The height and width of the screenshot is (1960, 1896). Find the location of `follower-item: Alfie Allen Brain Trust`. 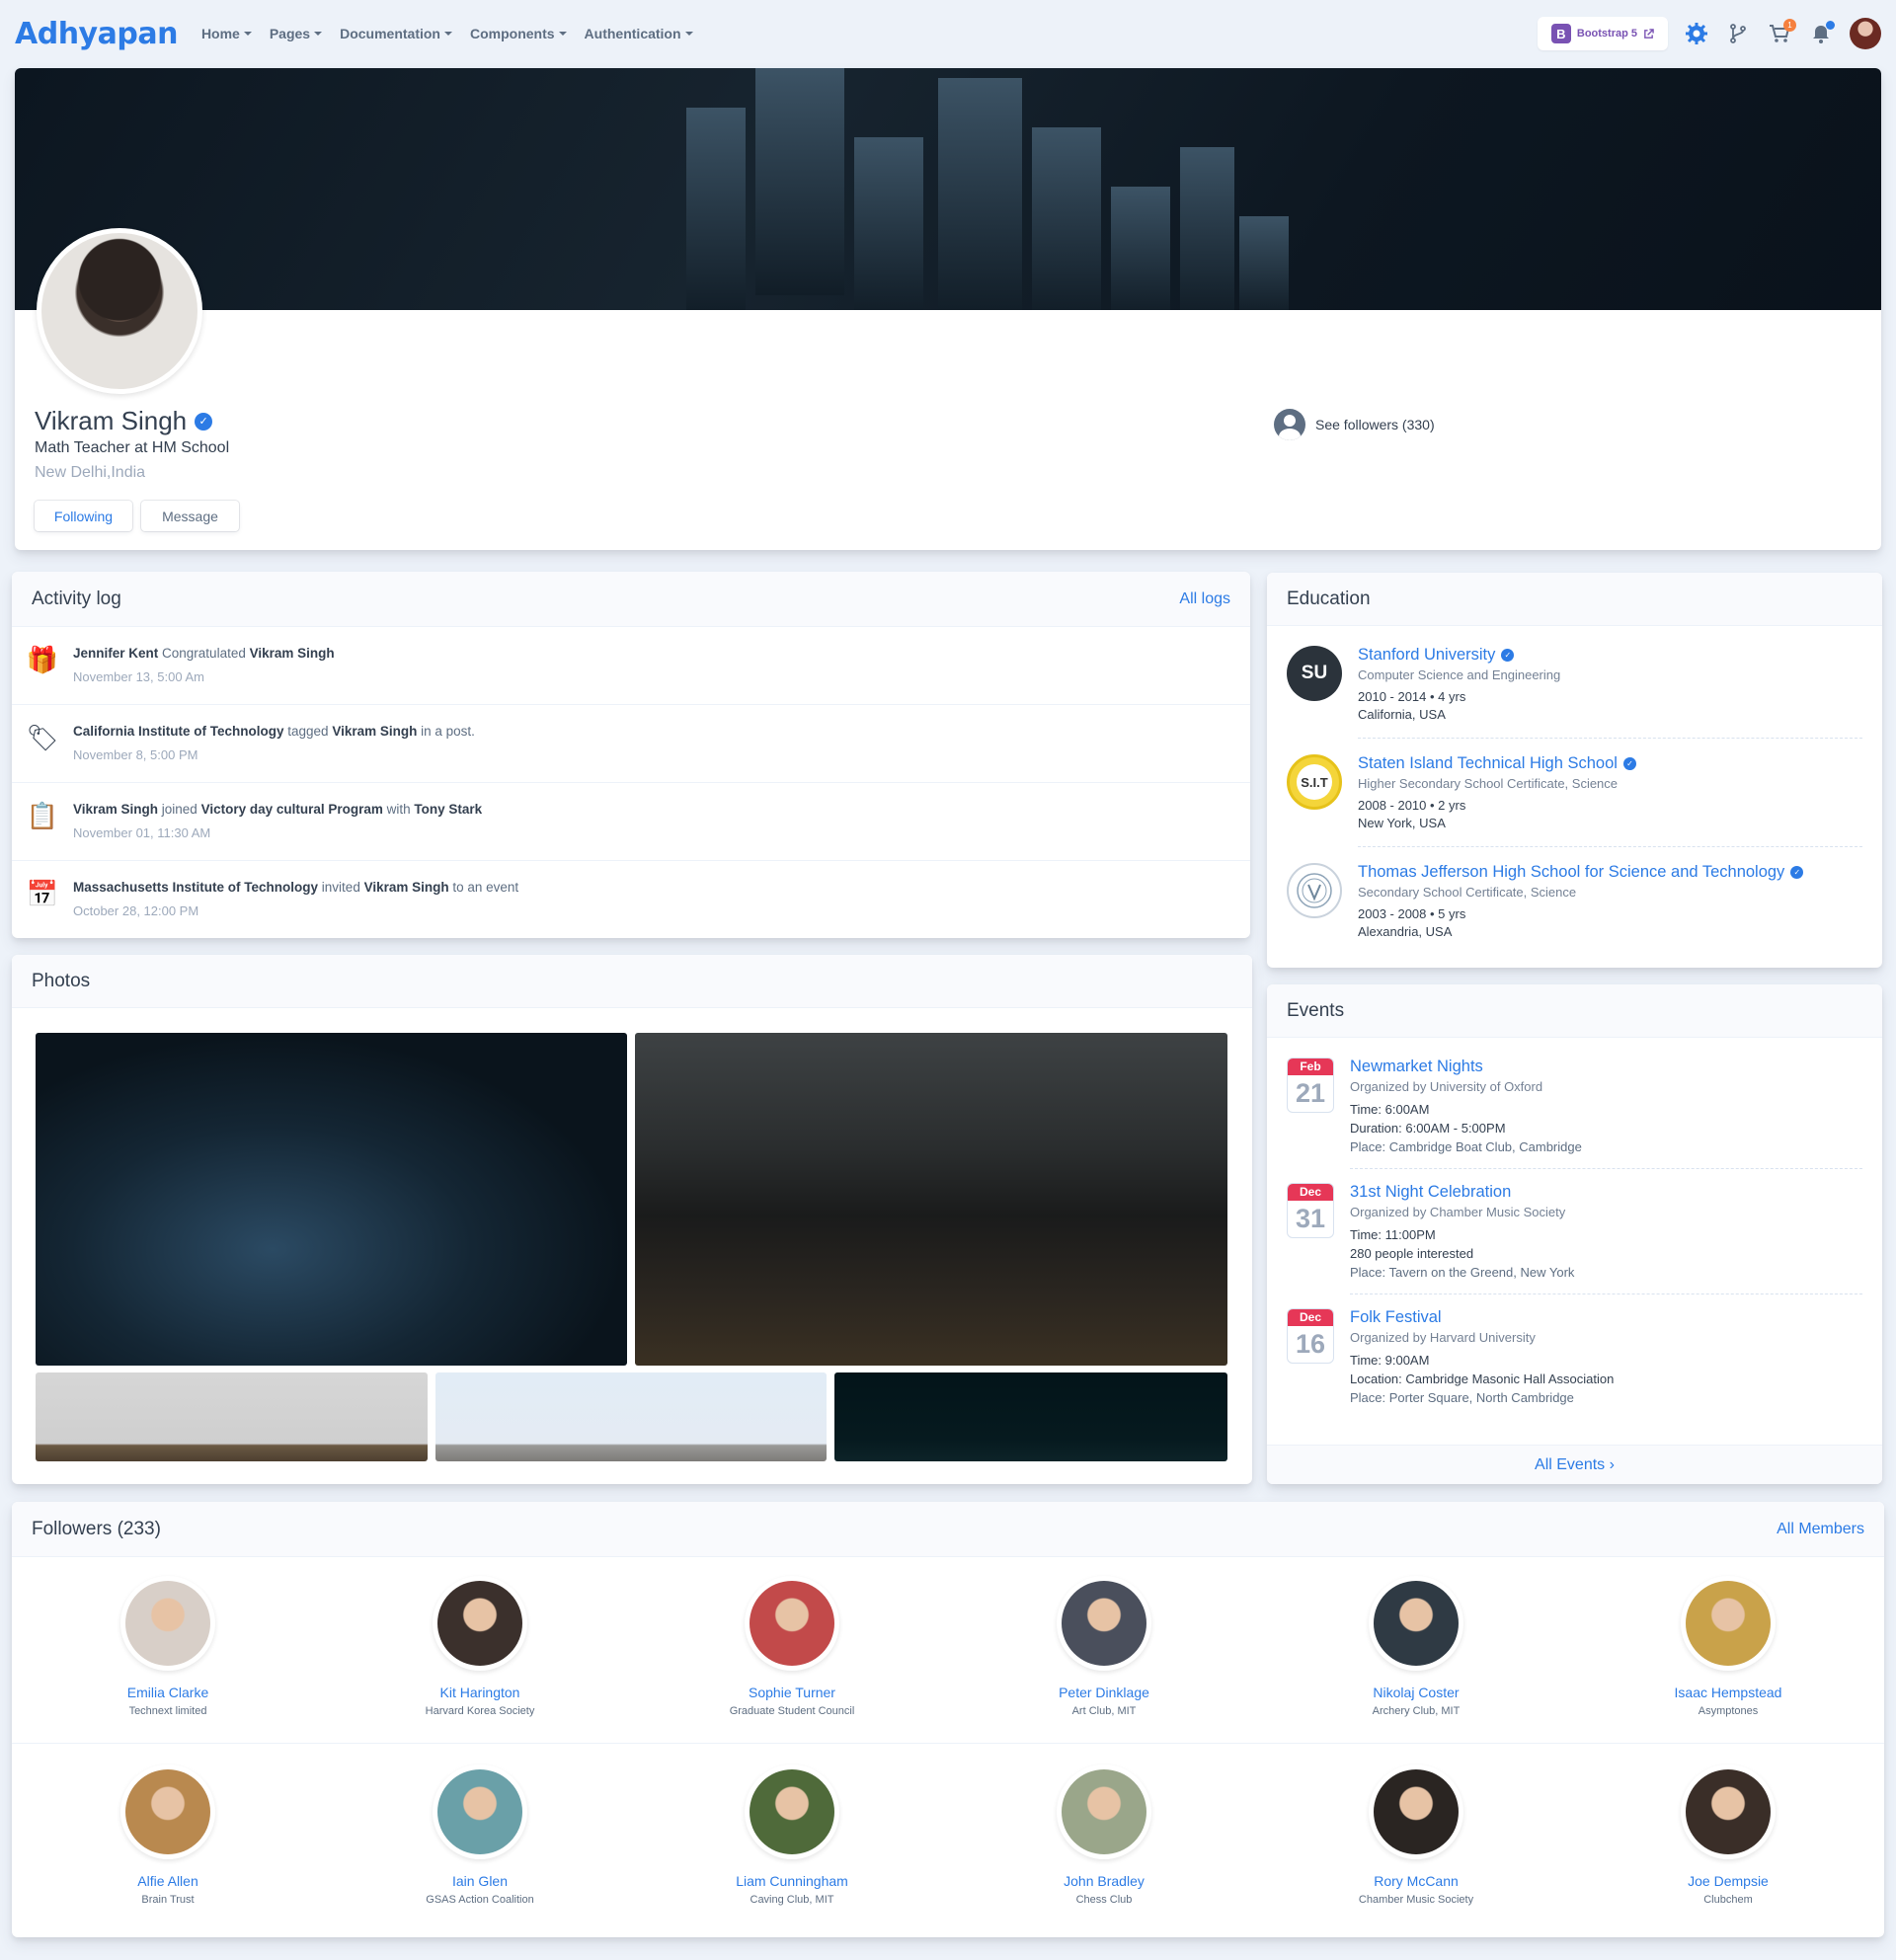

follower-item: Alfie Allen Brain Trust is located at coordinates (168, 1835).